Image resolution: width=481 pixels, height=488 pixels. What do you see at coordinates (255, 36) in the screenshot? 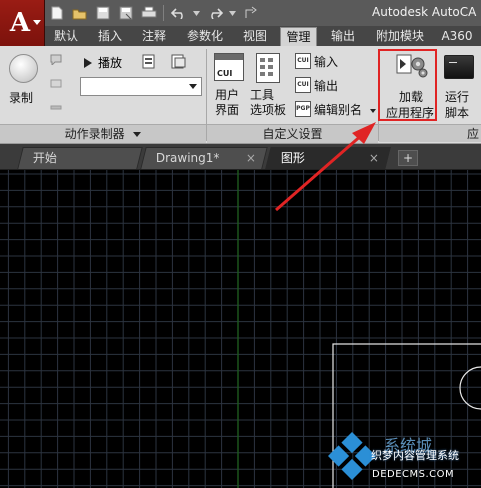
I see `tab-view: 视图` at bounding box center [255, 36].